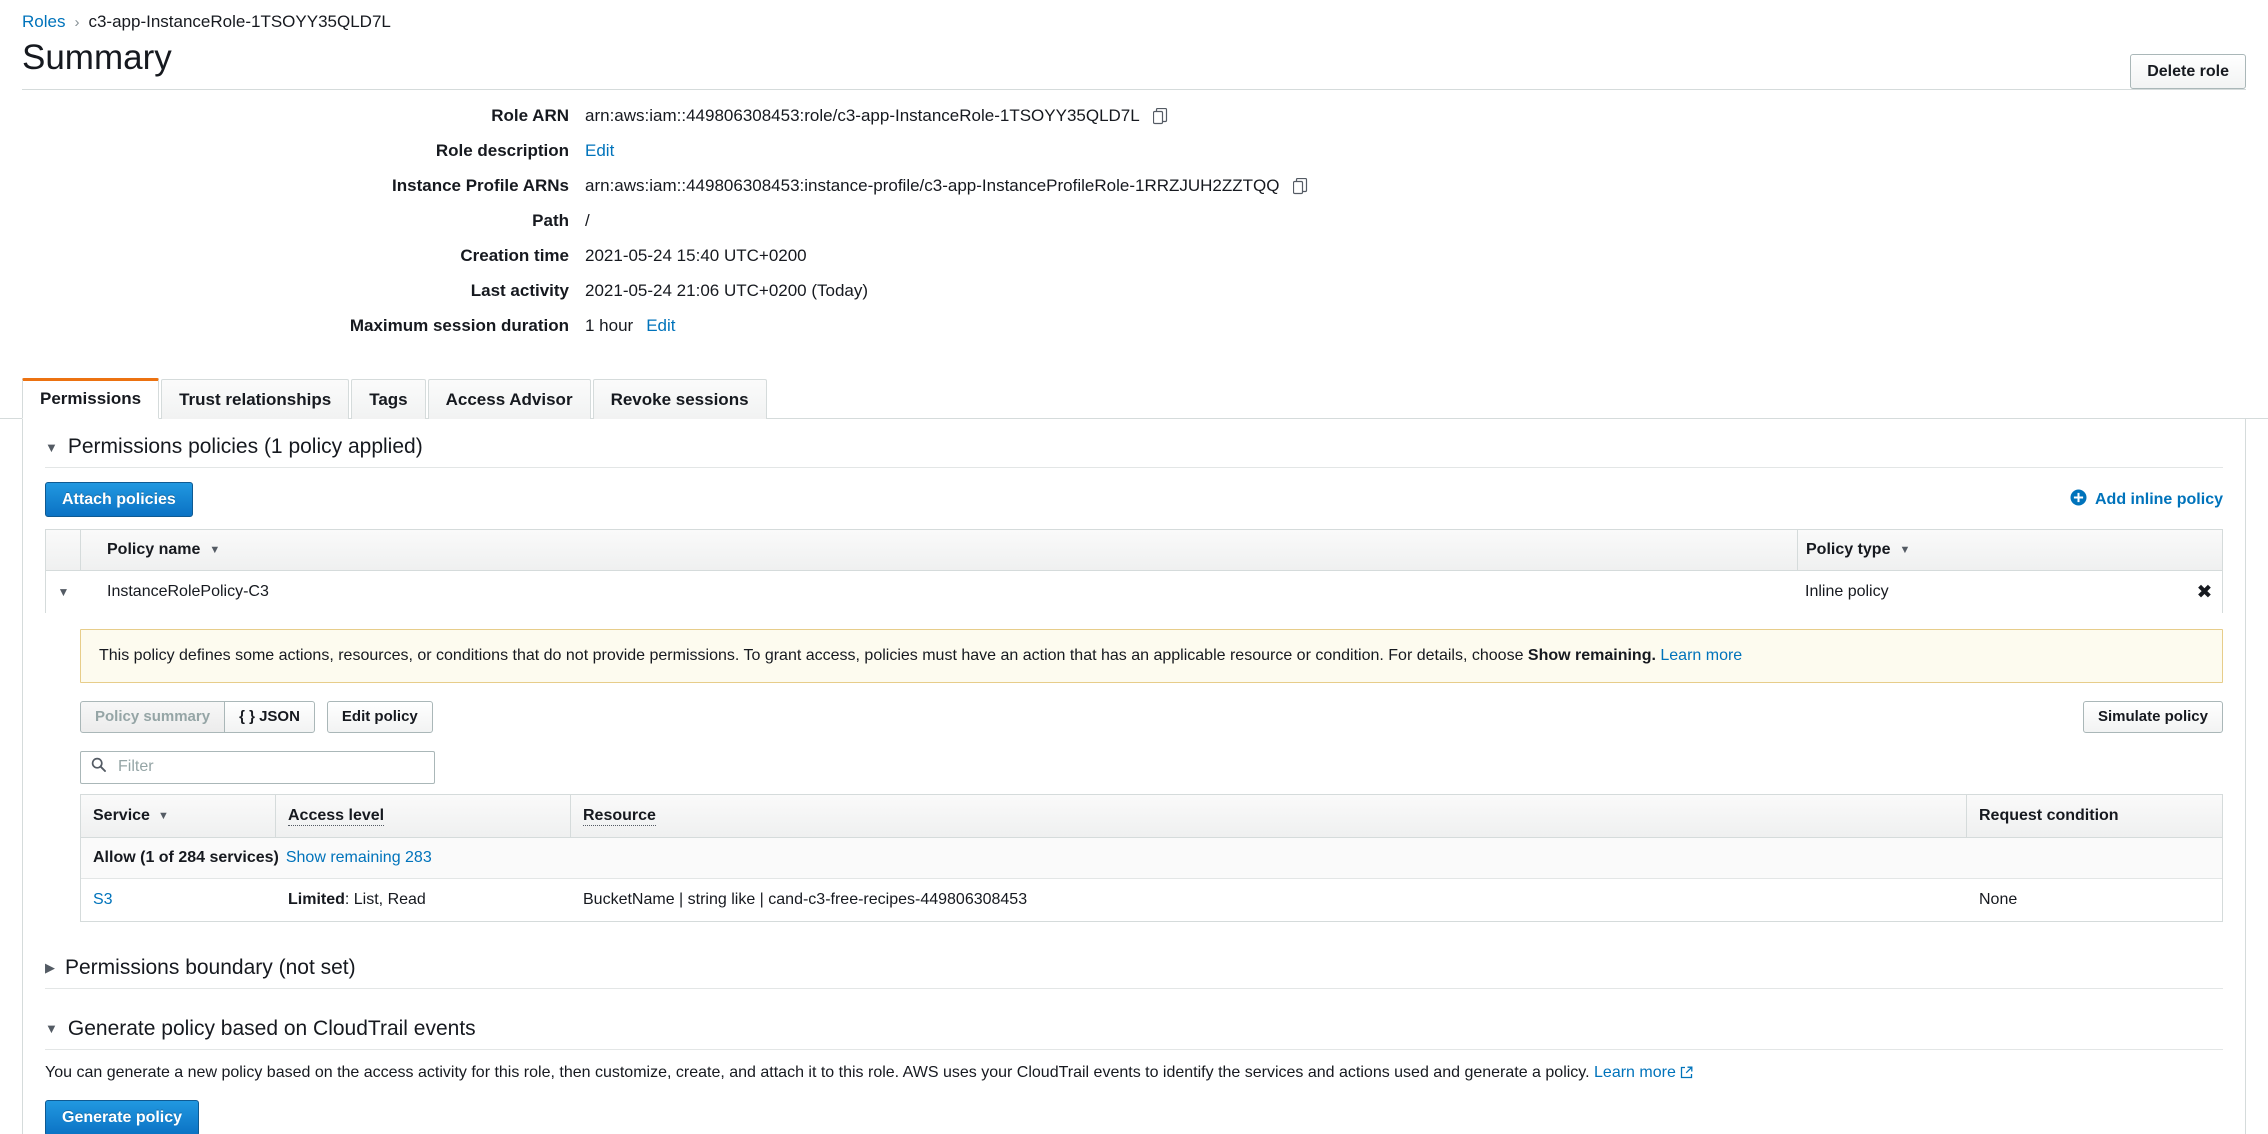 The image size is (2268, 1134). What do you see at coordinates (103, 900) in the screenshot?
I see `service-link-s3: S3` at bounding box center [103, 900].